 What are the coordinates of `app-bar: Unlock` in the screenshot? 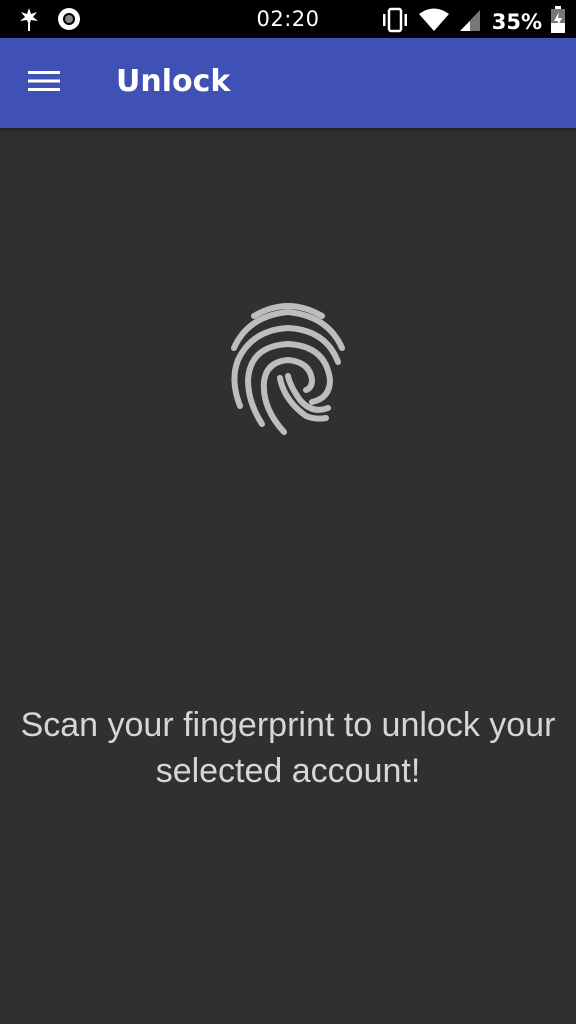 It's located at (288, 83).